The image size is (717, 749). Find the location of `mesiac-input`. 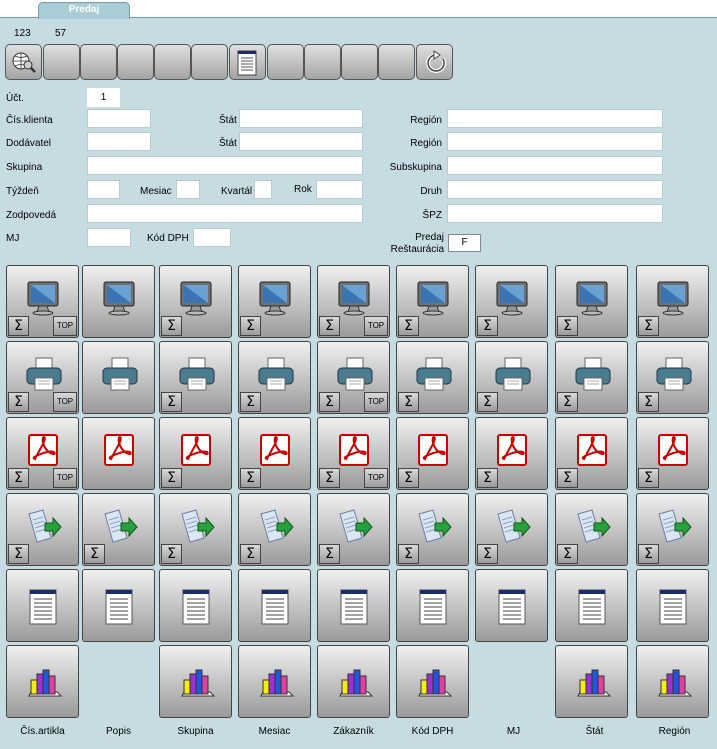

mesiac-input is located at coordinates (188, 189).